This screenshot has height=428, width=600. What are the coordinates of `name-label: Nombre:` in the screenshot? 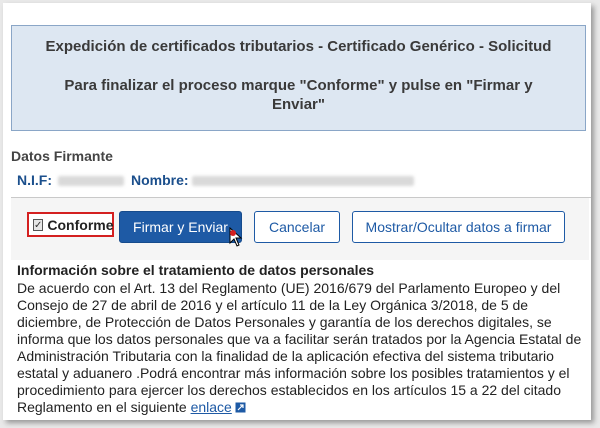 It's located at (160, 180).